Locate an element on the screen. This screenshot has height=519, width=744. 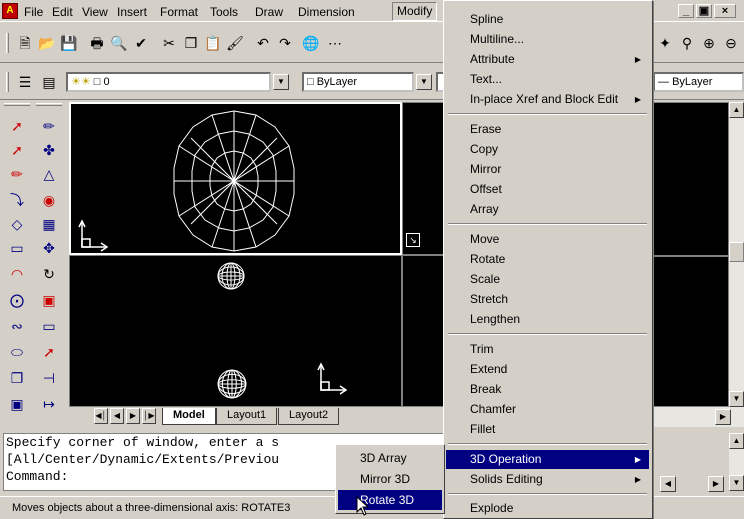
spell-check-icon: ✔ is located at coordinates (141, 43).